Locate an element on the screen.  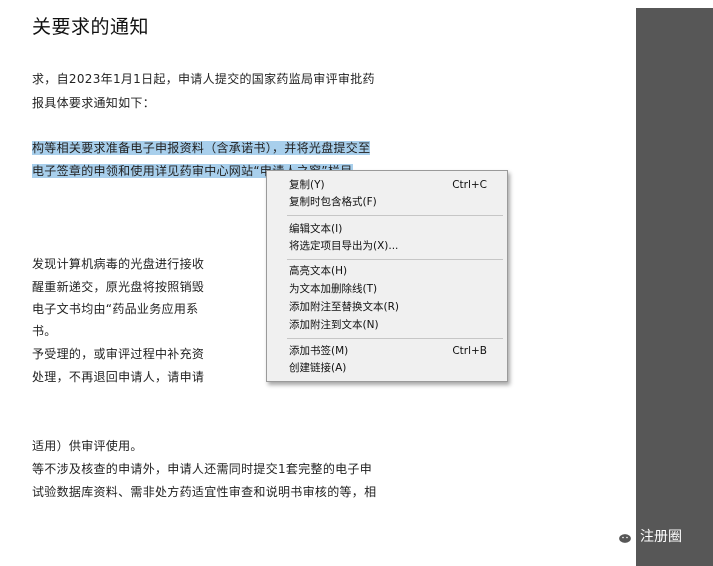
body-line: 予受理的，或审评过程中补充资 is located at coordinates (118, 354).